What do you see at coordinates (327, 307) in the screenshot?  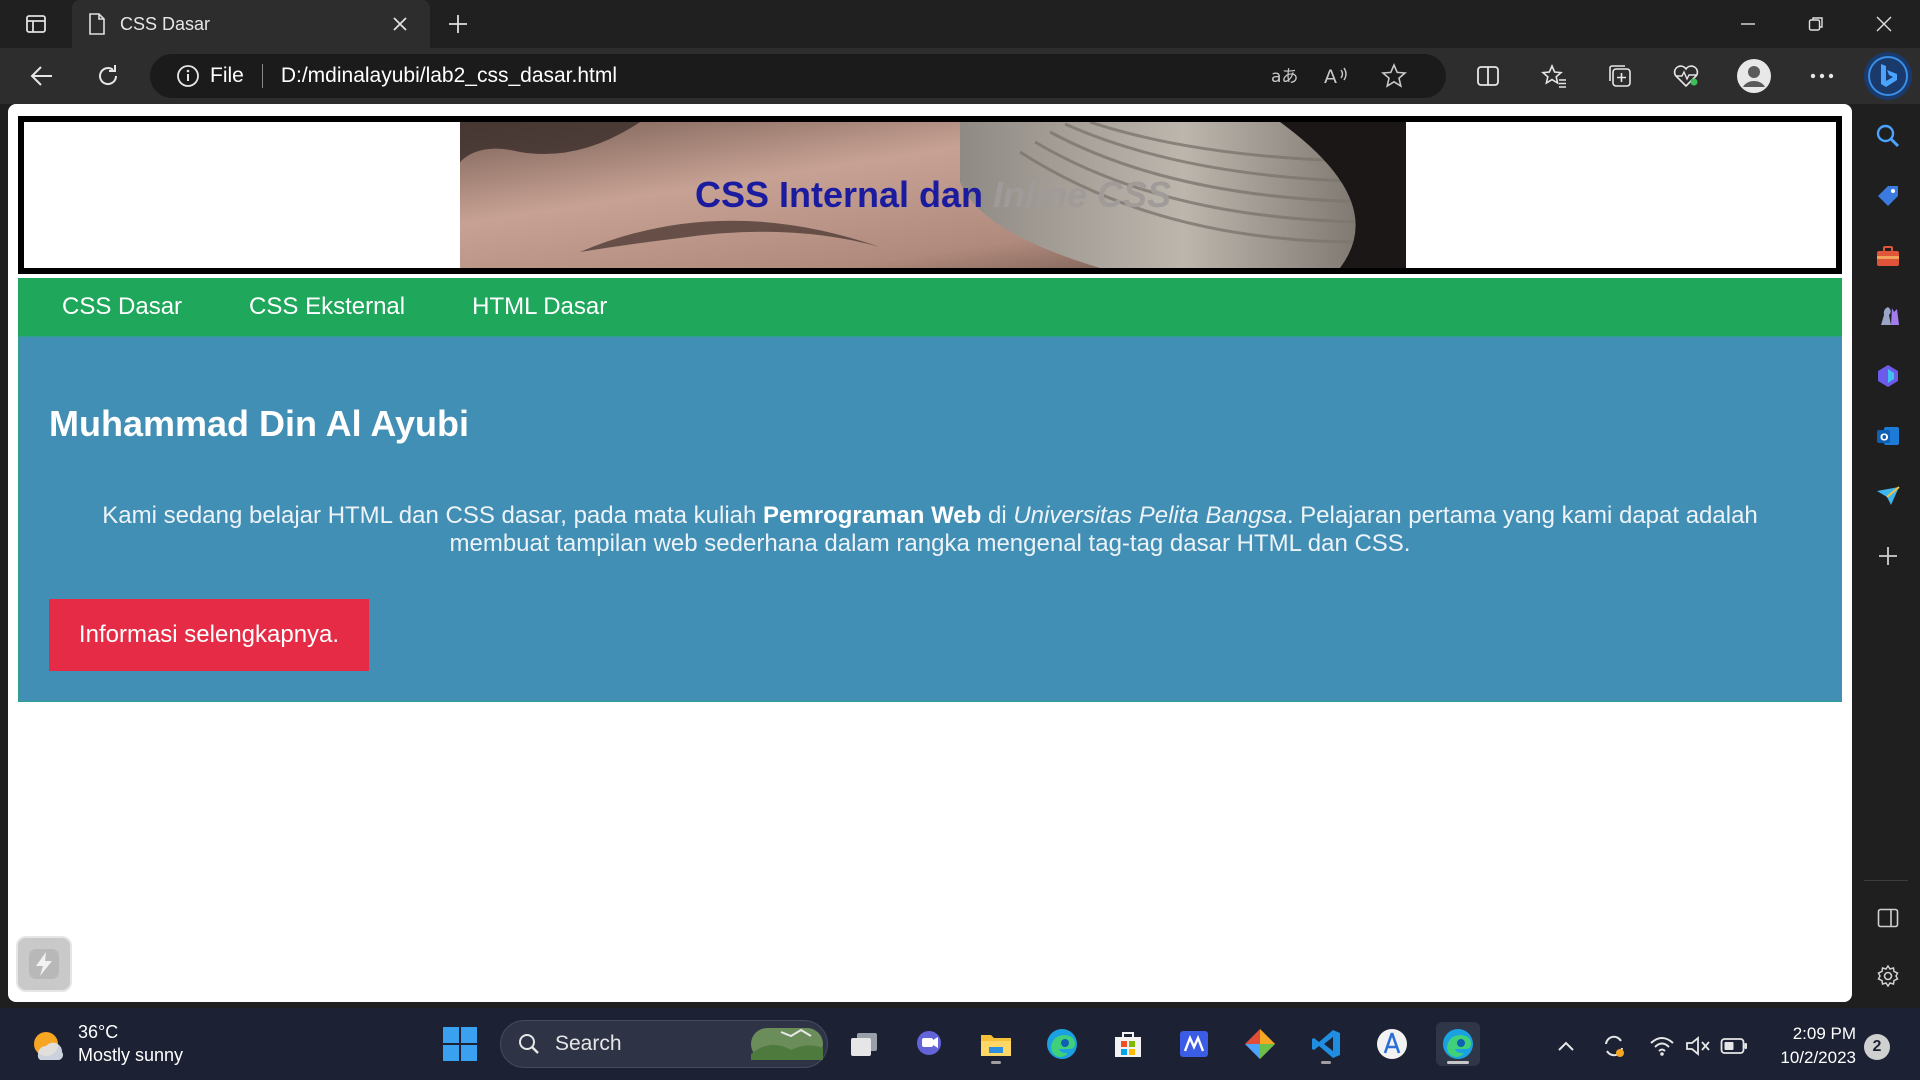 I see `nav-link-css-eksternal: CSS Eksternal` at bounding box center [327, 307].